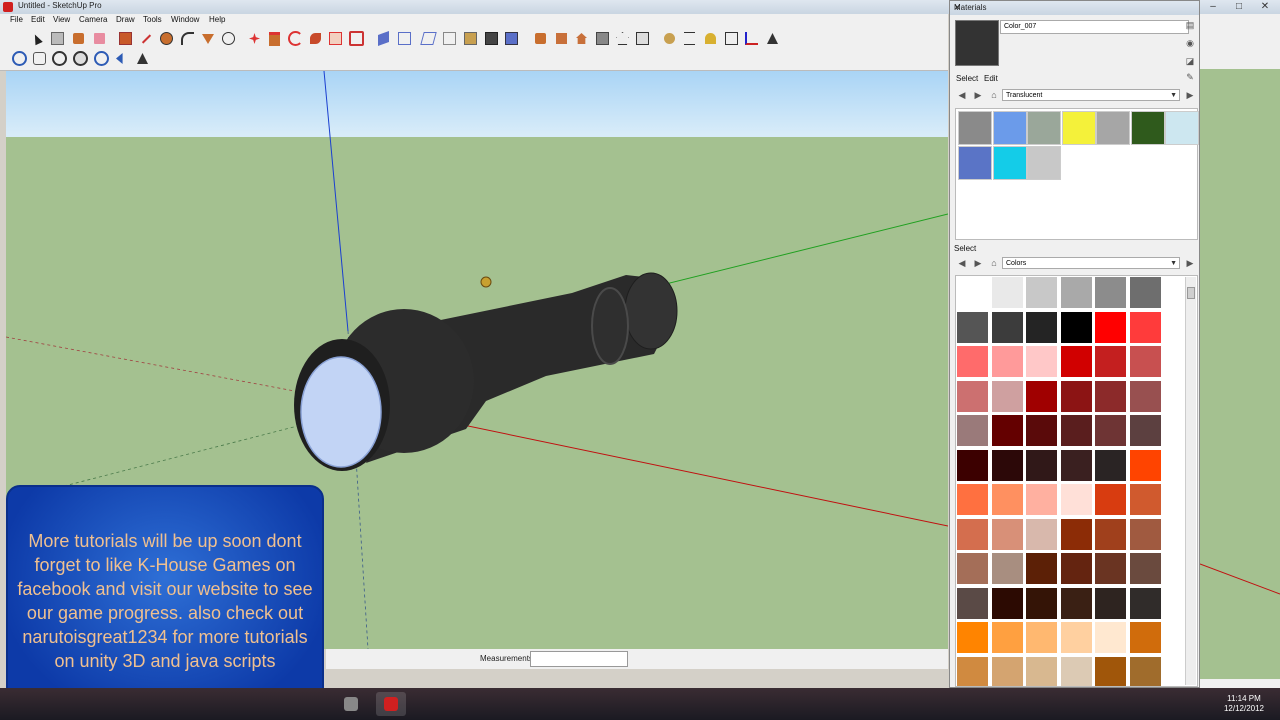 The image size is (1280, 720). I want to click on protractor-icon, so click(710, 38).